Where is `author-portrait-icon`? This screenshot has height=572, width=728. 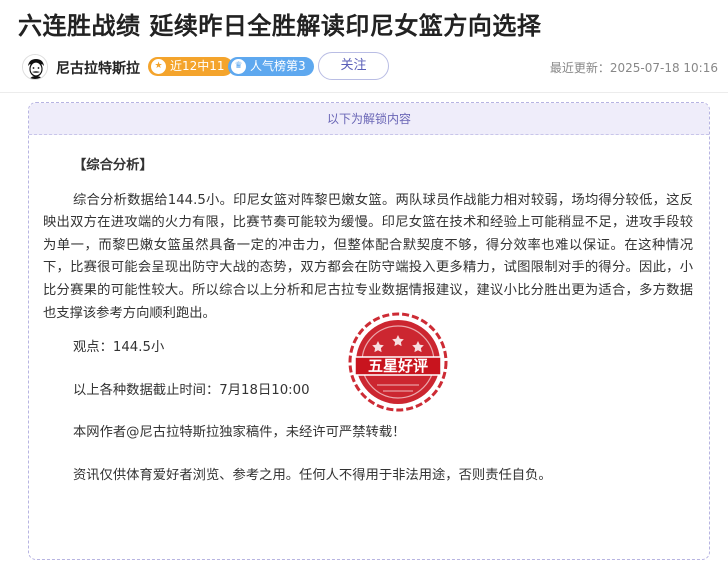
author-portrait-icon is located at coordinates (35, 67).